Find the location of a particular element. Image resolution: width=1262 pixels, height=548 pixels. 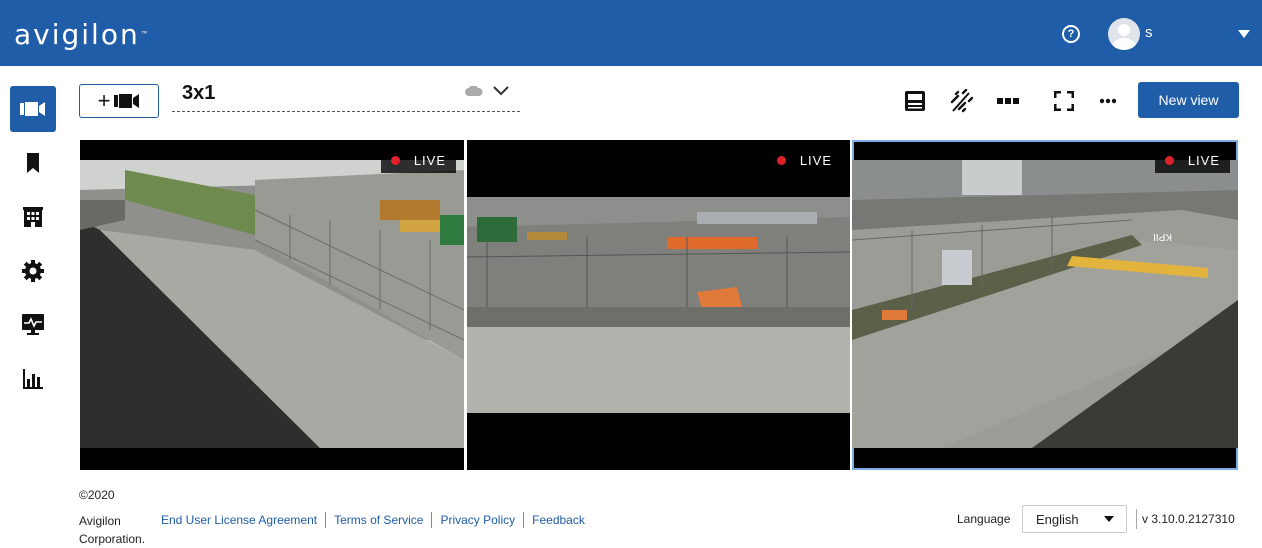

live-badge-3: LIVE is located at coordinates (1192, 160).